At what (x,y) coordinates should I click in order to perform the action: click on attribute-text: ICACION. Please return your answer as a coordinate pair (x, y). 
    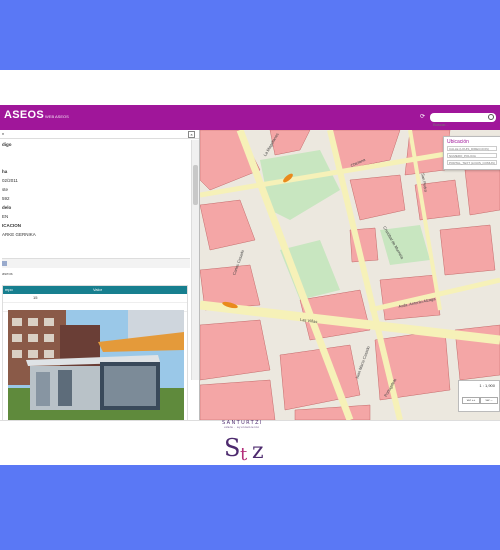
    Looking at the image, I should click on (11, 225).